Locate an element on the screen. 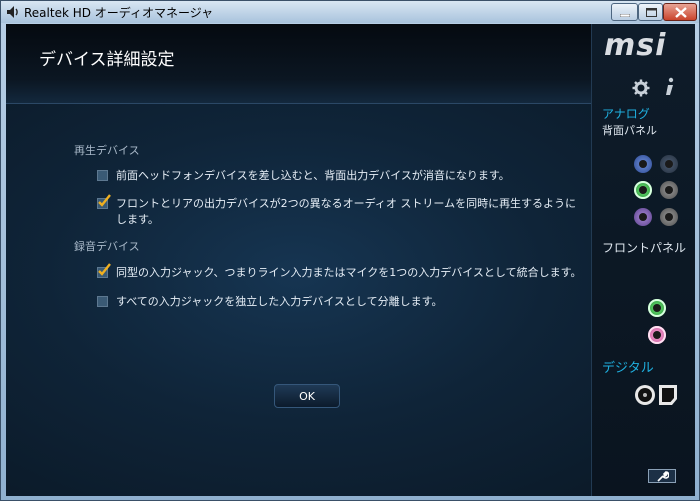 The image size is (700, 501). wrench-icon is located at coordinates (663, 476).